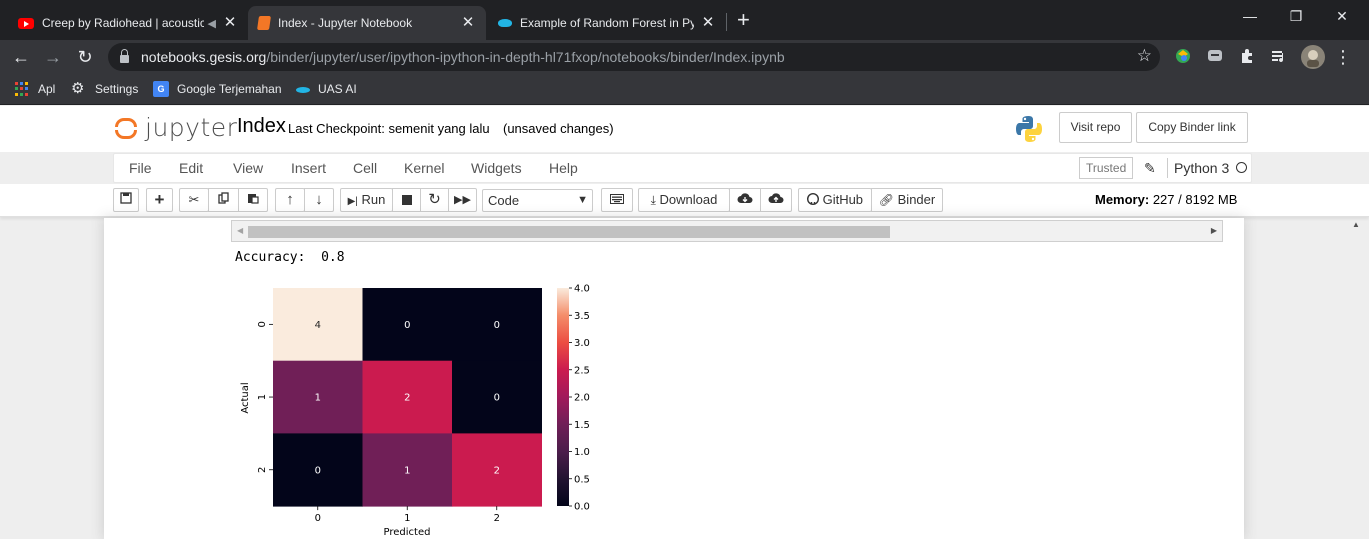  I want to click on cell-annotation: 2, so click(407, 398).